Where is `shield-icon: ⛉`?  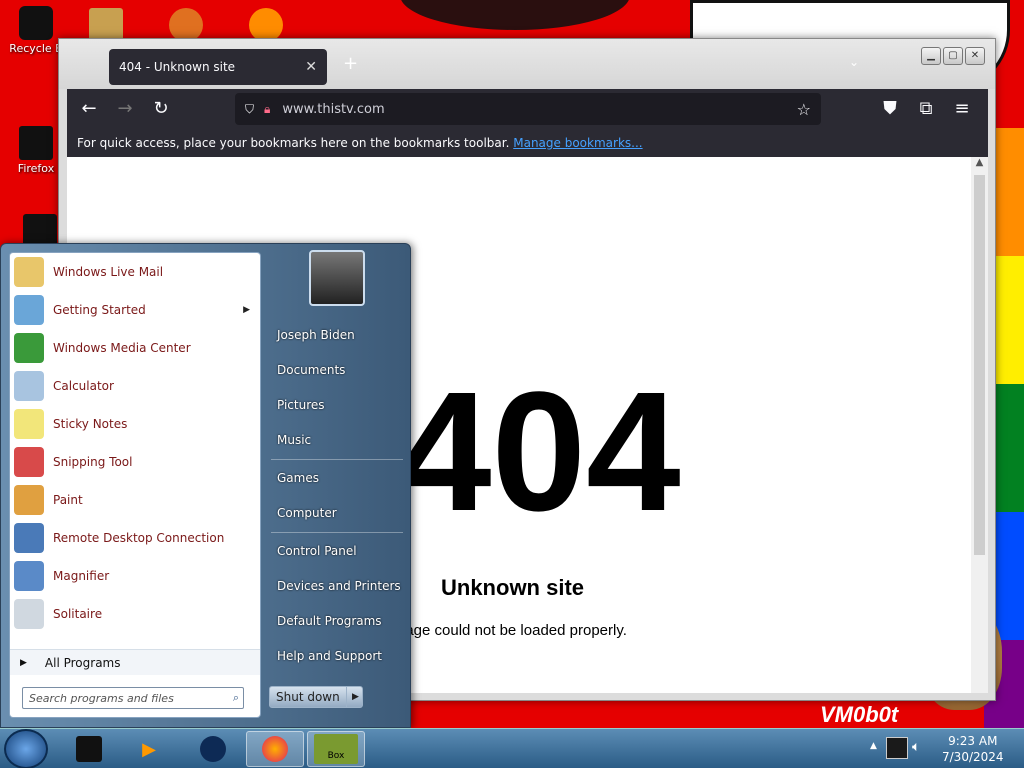
shield-icon: ⛉ is located at coordinates (249, 109).